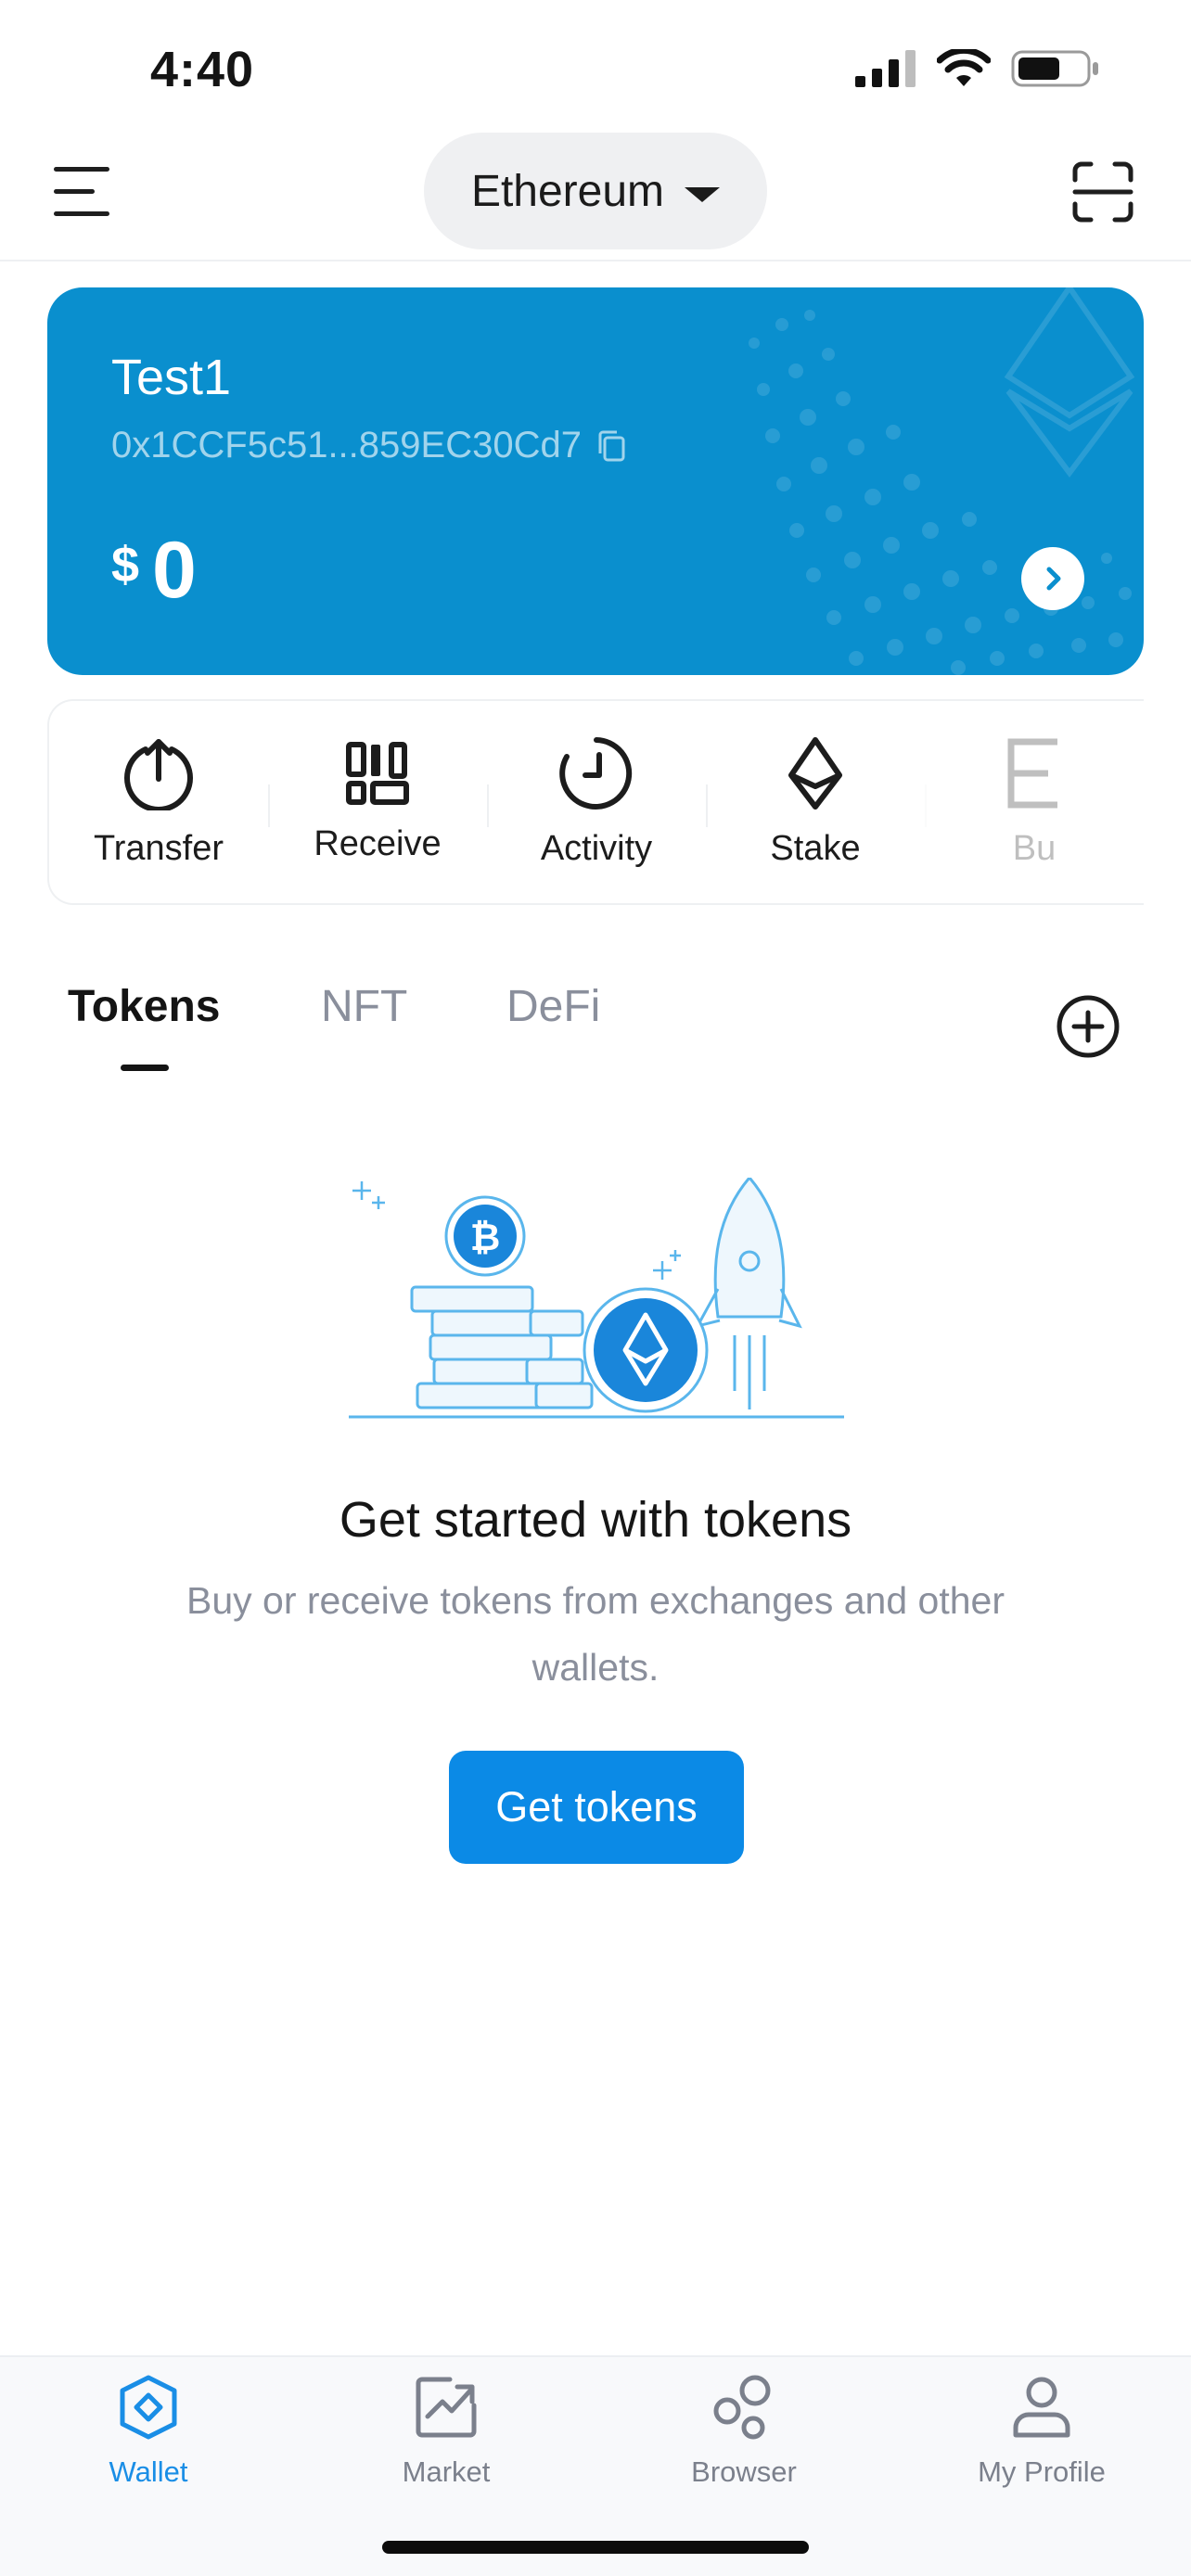 The image size is (1191, 2576). Describe the element at coordinates (148, 2407) in the screenshot. I see `wallet-hexagon-icon` at that location.